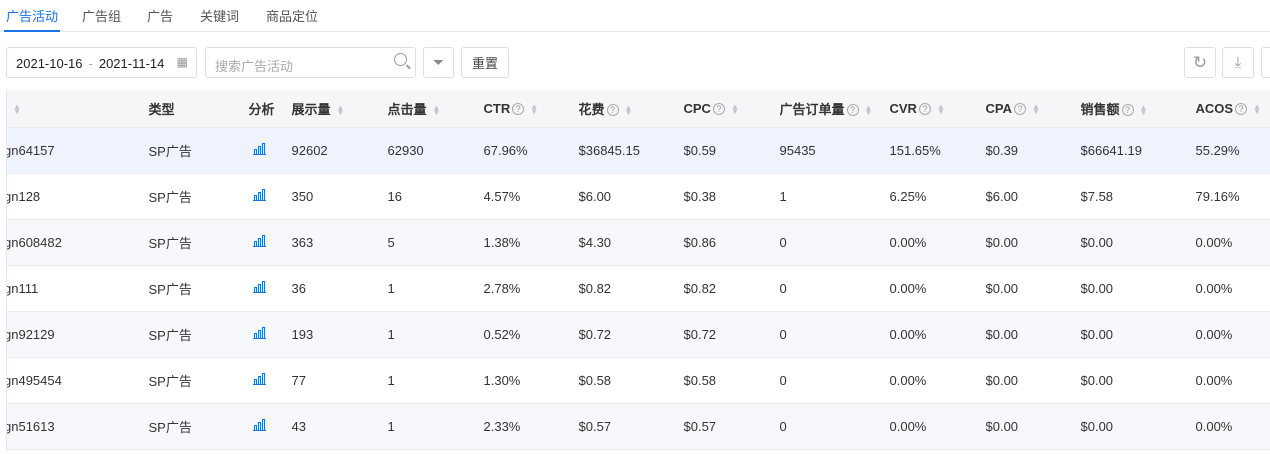  What do you see at coordinates (101, 62) in the screenshot?
I see `date-range-picker: 2021-10-16-2021-11-14 ▦` at bounding box center [101, 62].